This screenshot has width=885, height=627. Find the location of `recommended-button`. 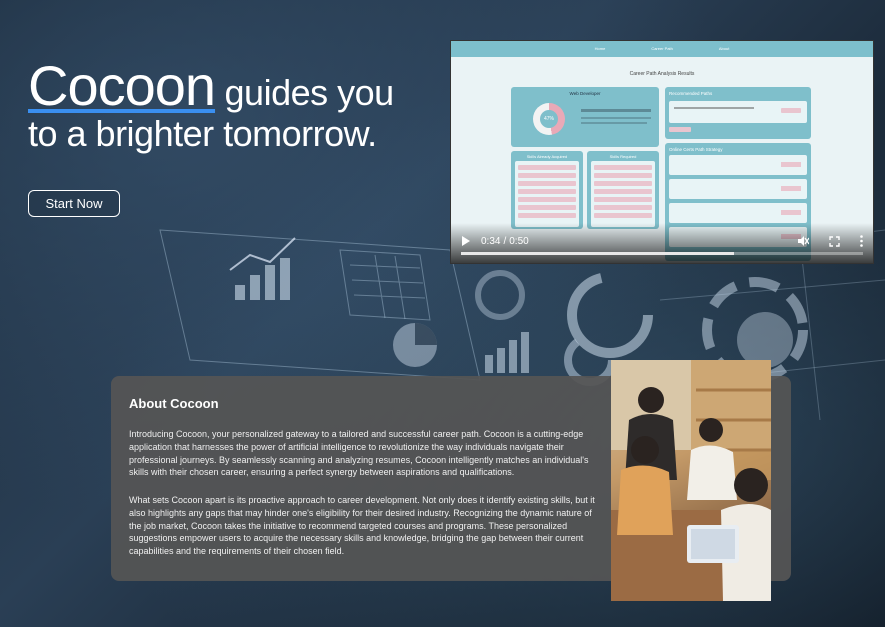

recommended-button is located at coordinates (680, 129).